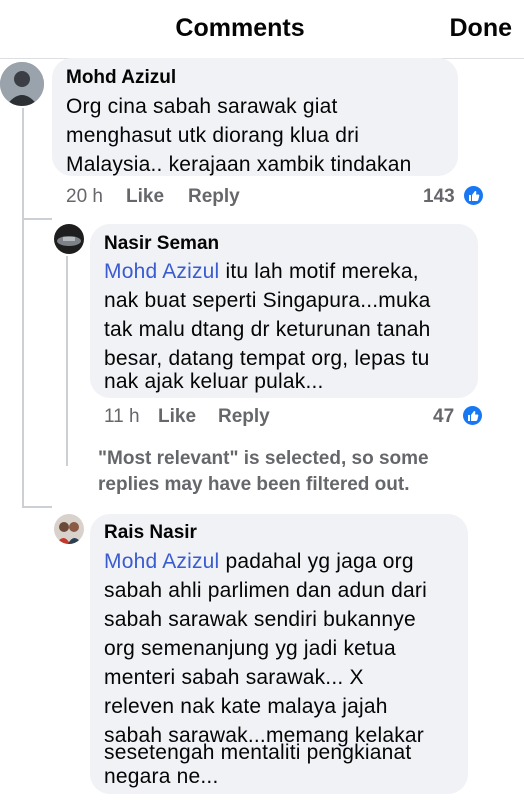 The width and height of the screenshot is (524, 800). I want to click on comments-header: Comments Done, so click(262, 29).